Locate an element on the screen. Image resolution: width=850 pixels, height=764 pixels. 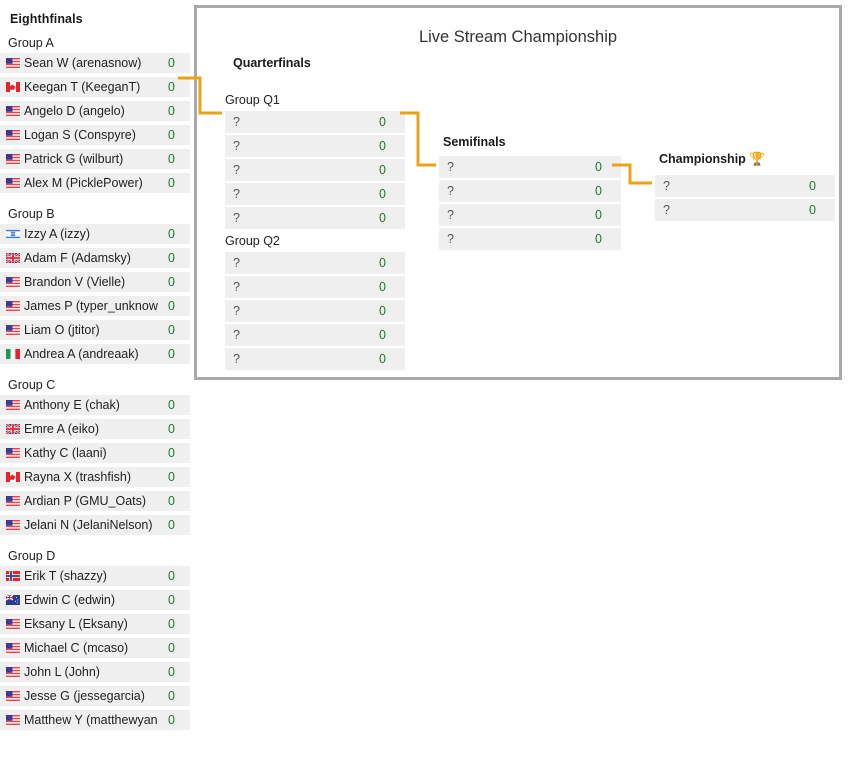
player-row: John L (John) 0 is located at coordinates (95, 672).